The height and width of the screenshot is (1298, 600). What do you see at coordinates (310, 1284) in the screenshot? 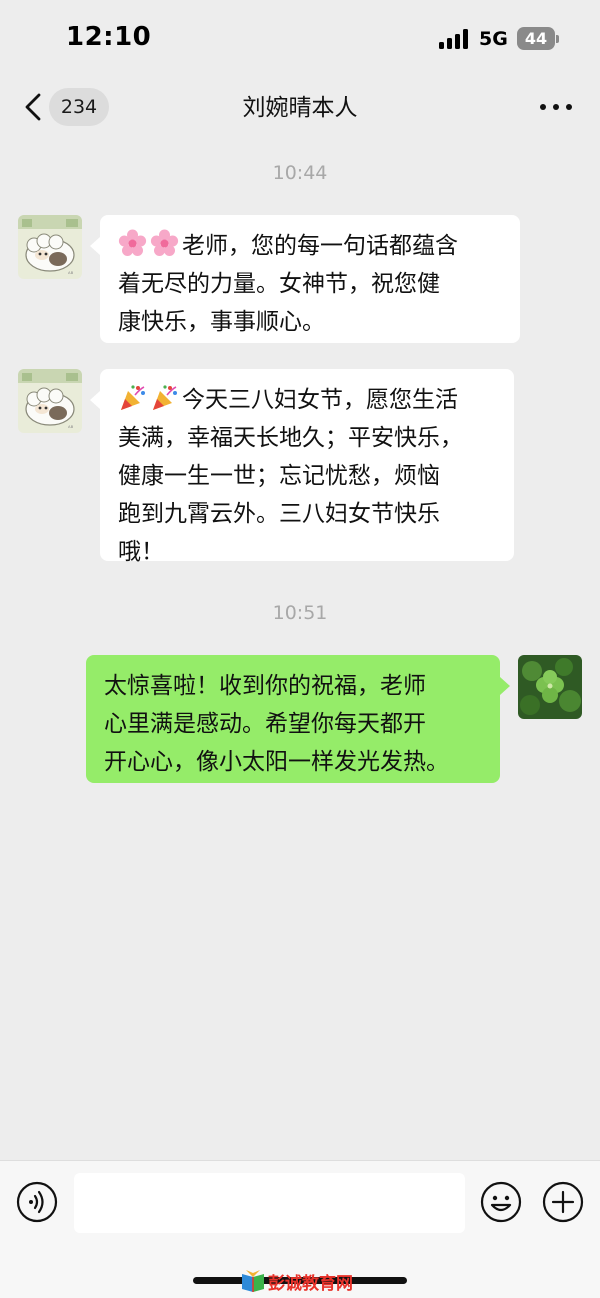
I see `watermark-text: 彭诚教育网` at bounding box center [310, 1284].